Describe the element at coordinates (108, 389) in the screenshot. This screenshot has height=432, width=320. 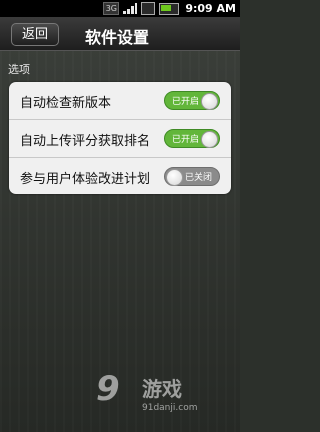
I see `watermark-logo: 9` at that location.